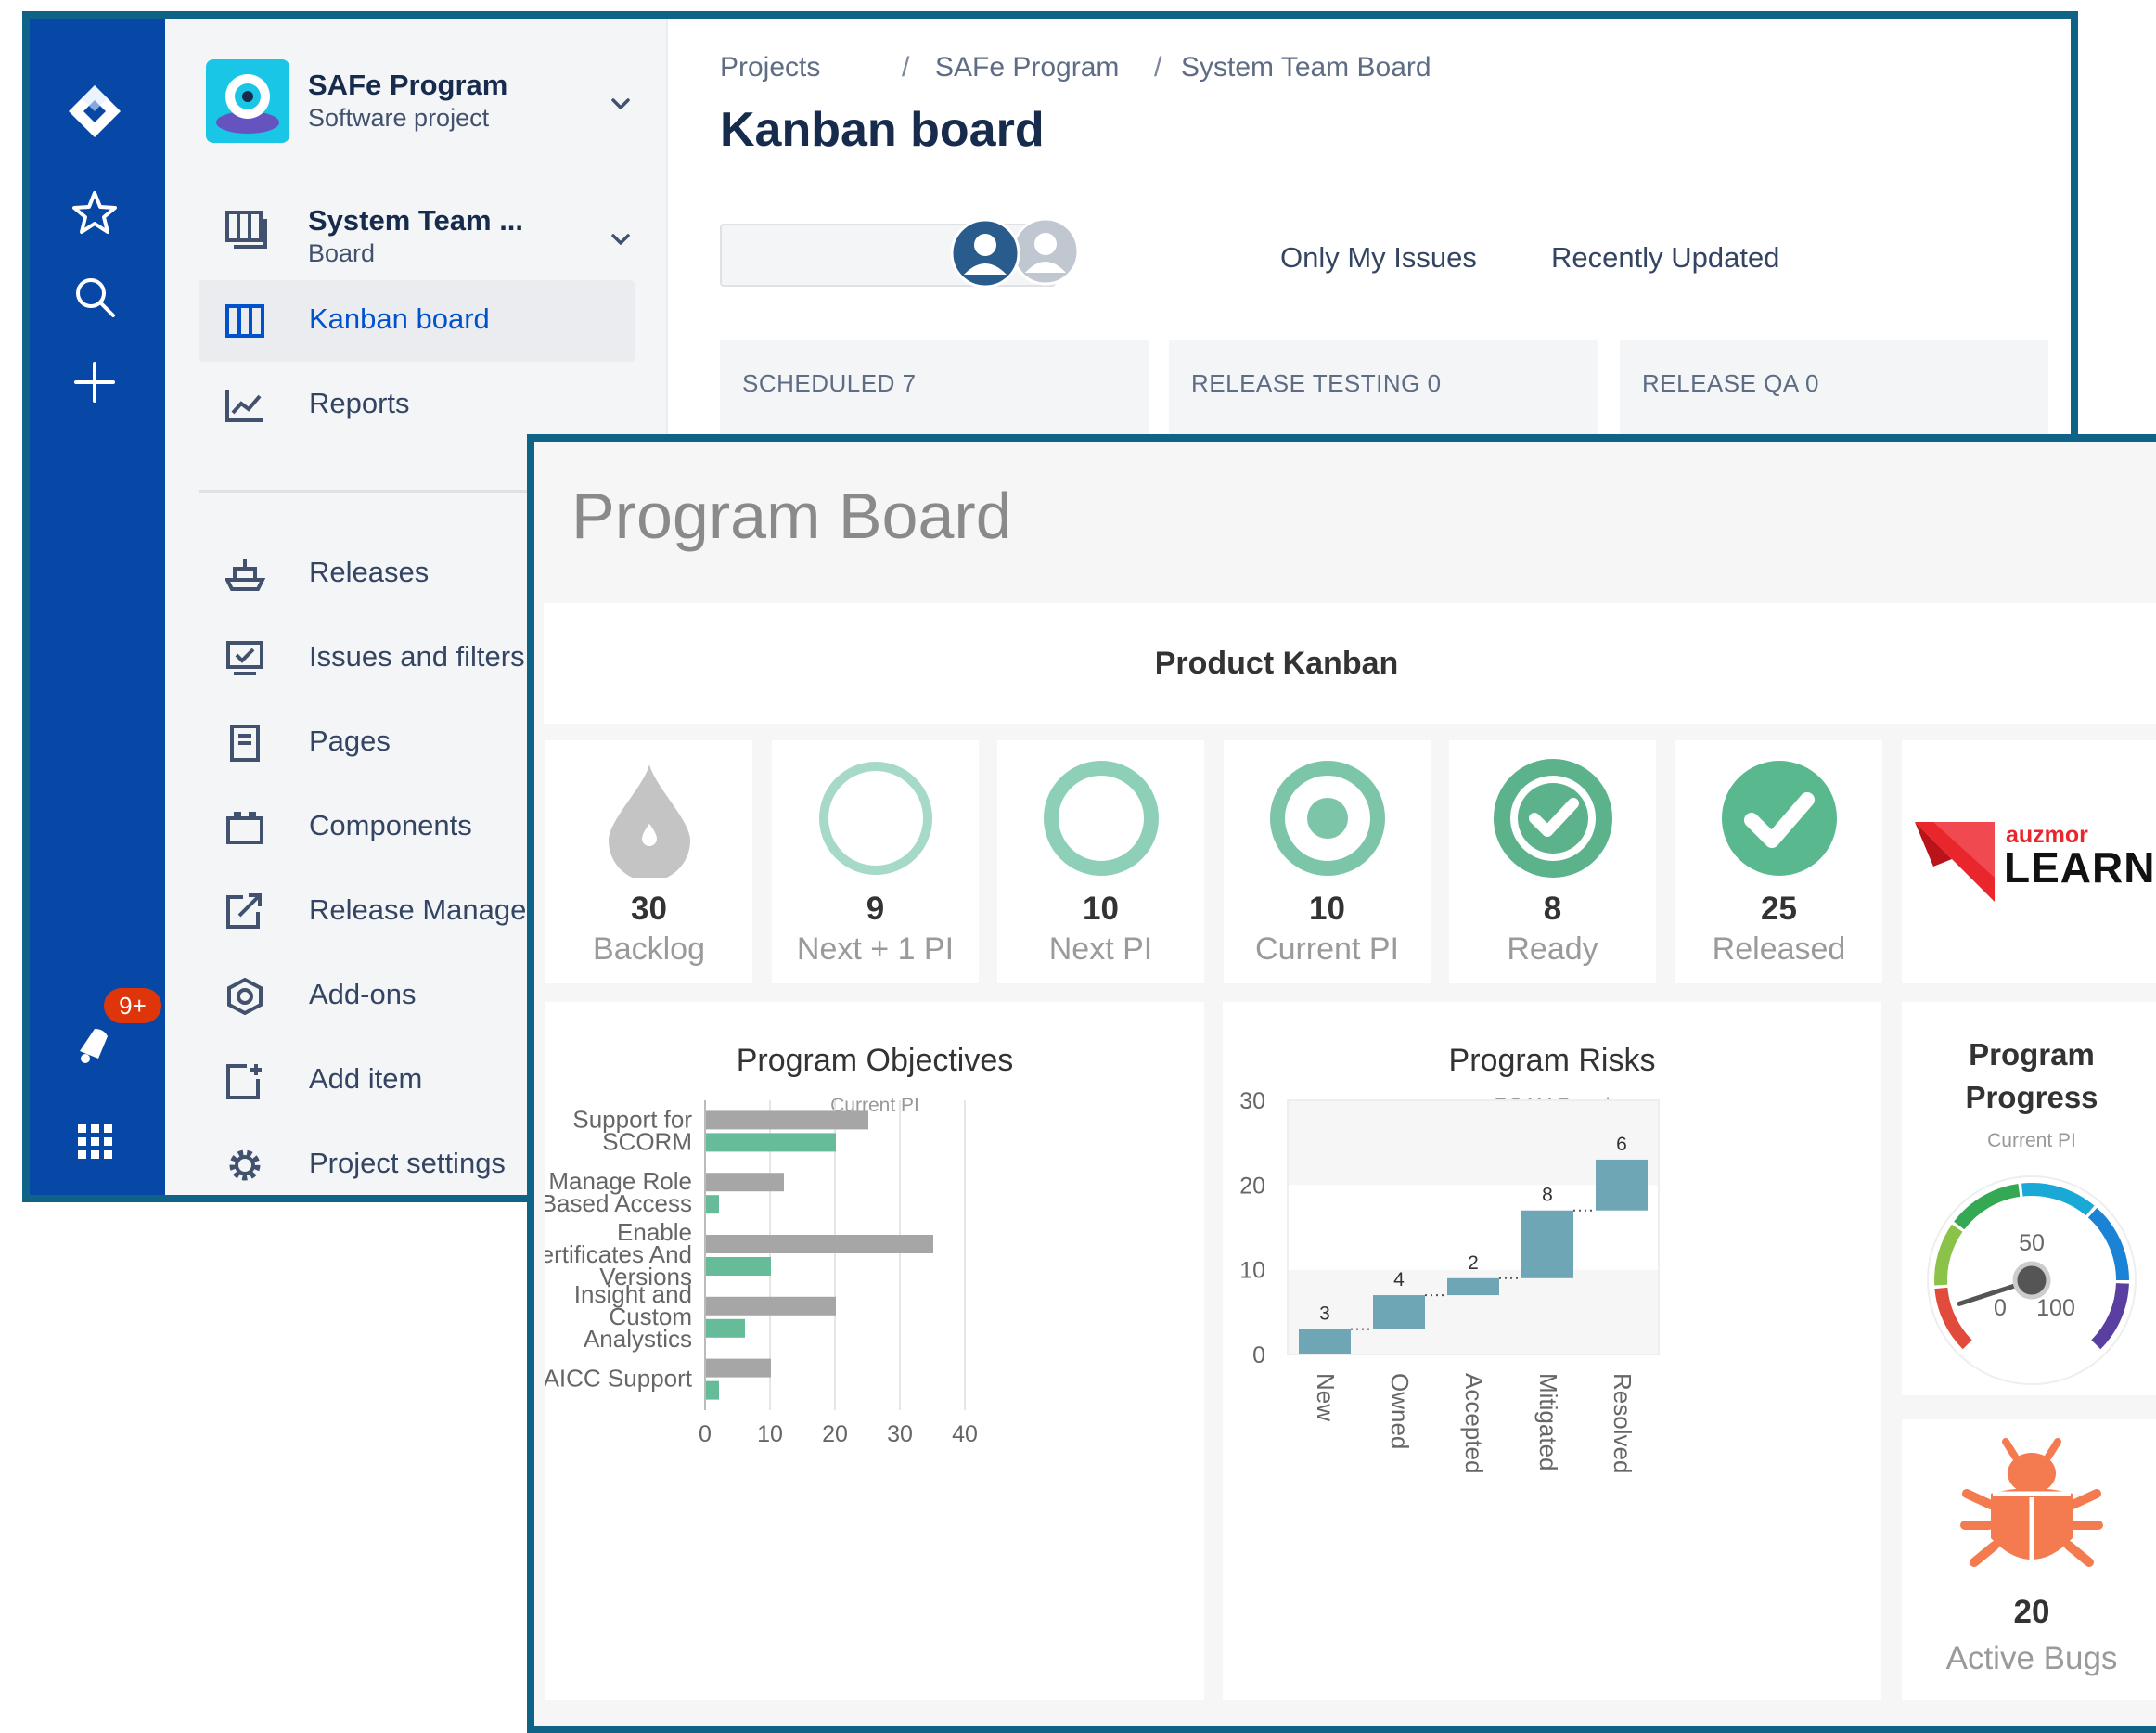  What do you see at coordinates (2001, 1308) in the screenshot?
I see `gauge-min-label: 0` at bounding box center [2001, 1308].